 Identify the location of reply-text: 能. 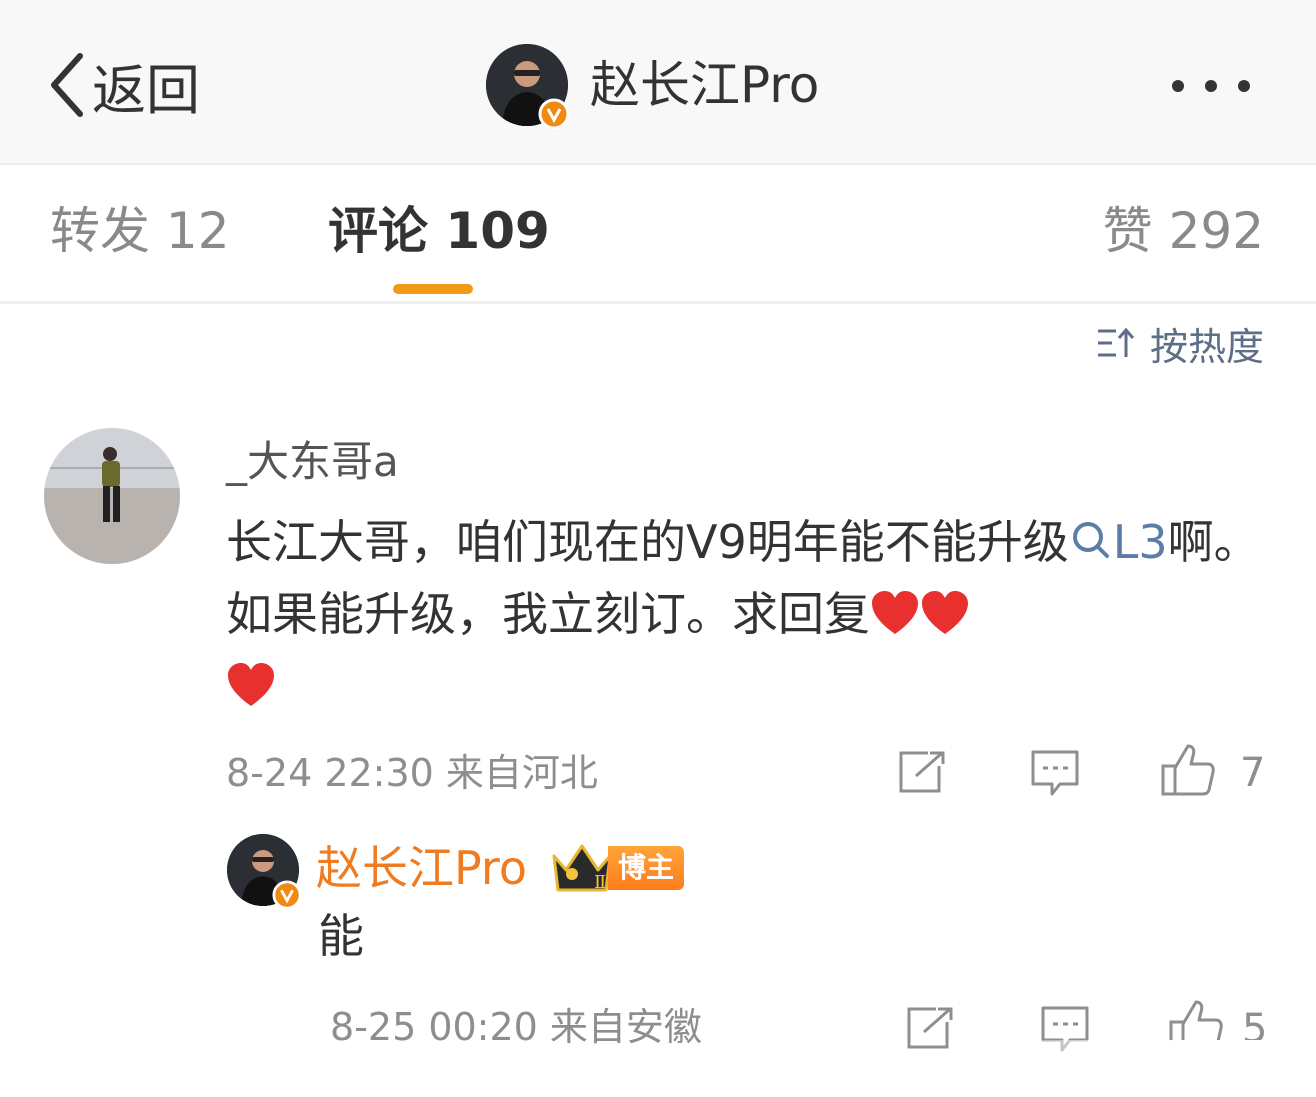
(341, 936).